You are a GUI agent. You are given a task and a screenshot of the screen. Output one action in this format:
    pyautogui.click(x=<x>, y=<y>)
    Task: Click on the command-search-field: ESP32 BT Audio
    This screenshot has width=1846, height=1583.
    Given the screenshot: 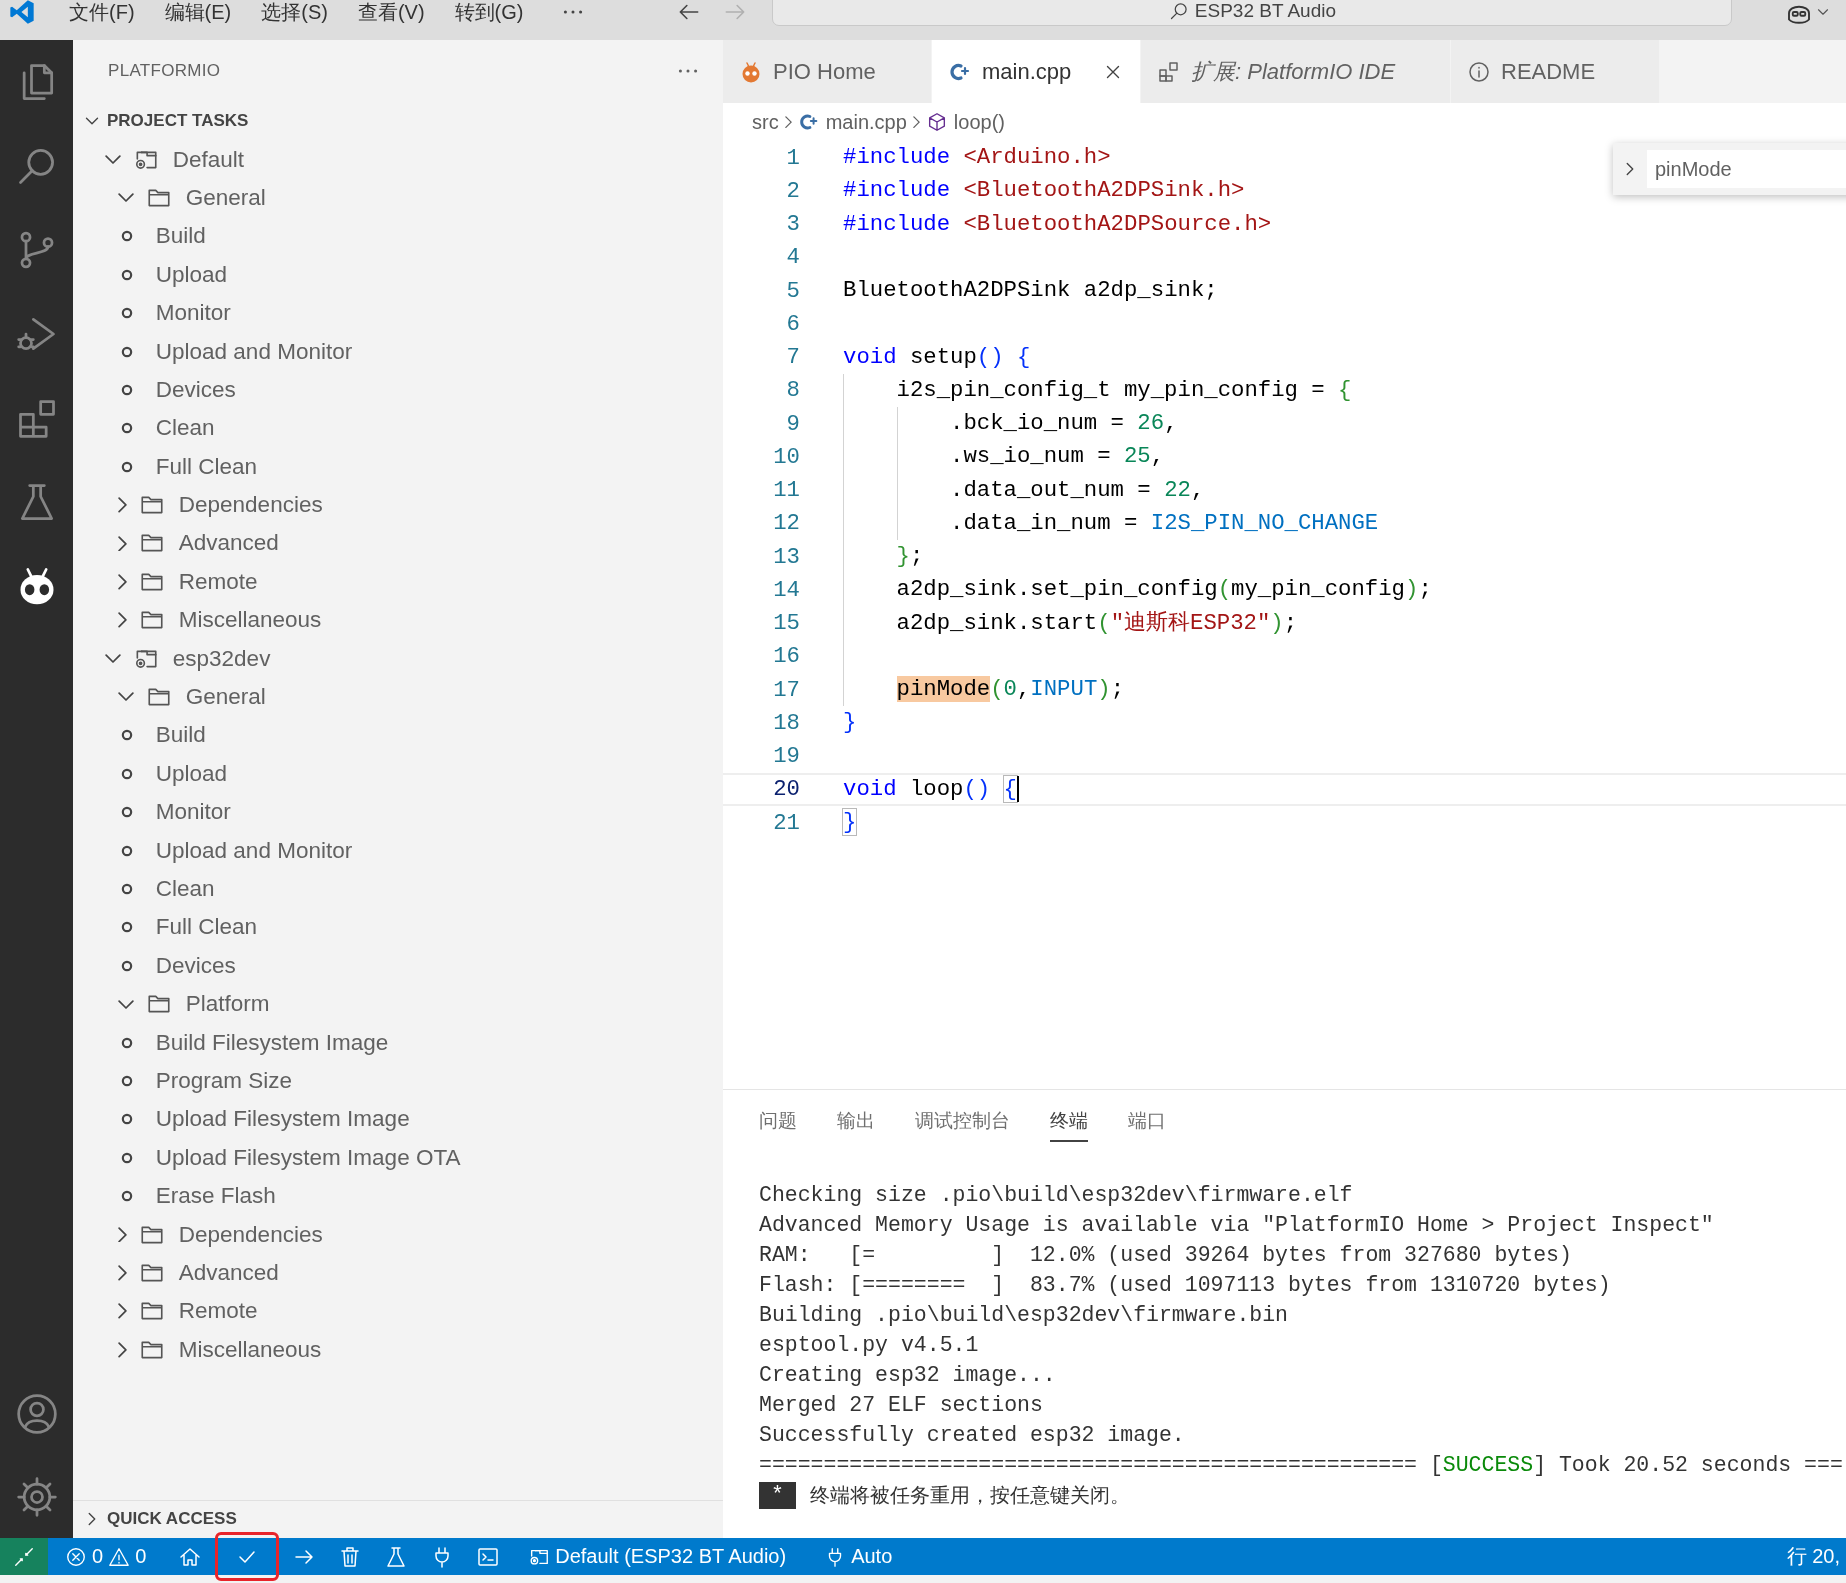 What is the action you would take?
    pyautogui.click(x=1252, y=13)
    